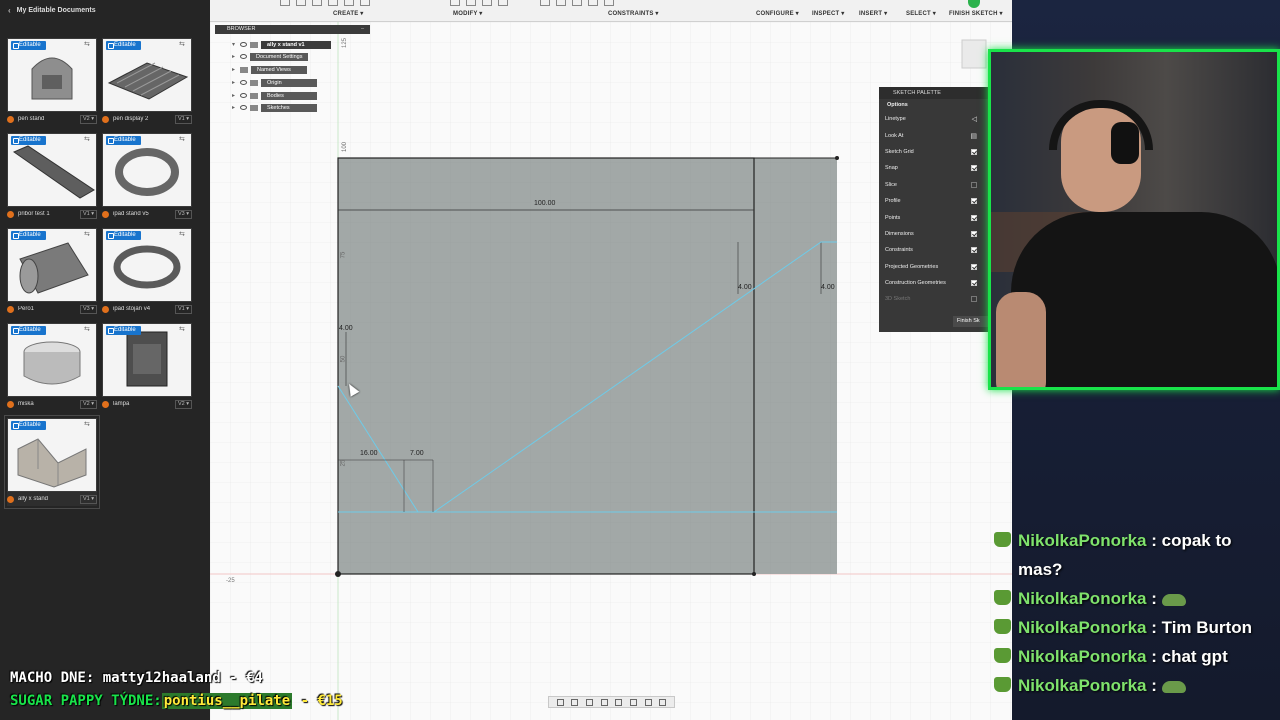 Image resolution: width=1280 pixels, height=720 pixels. I want to click on constraint-tools, so click(577, 4).